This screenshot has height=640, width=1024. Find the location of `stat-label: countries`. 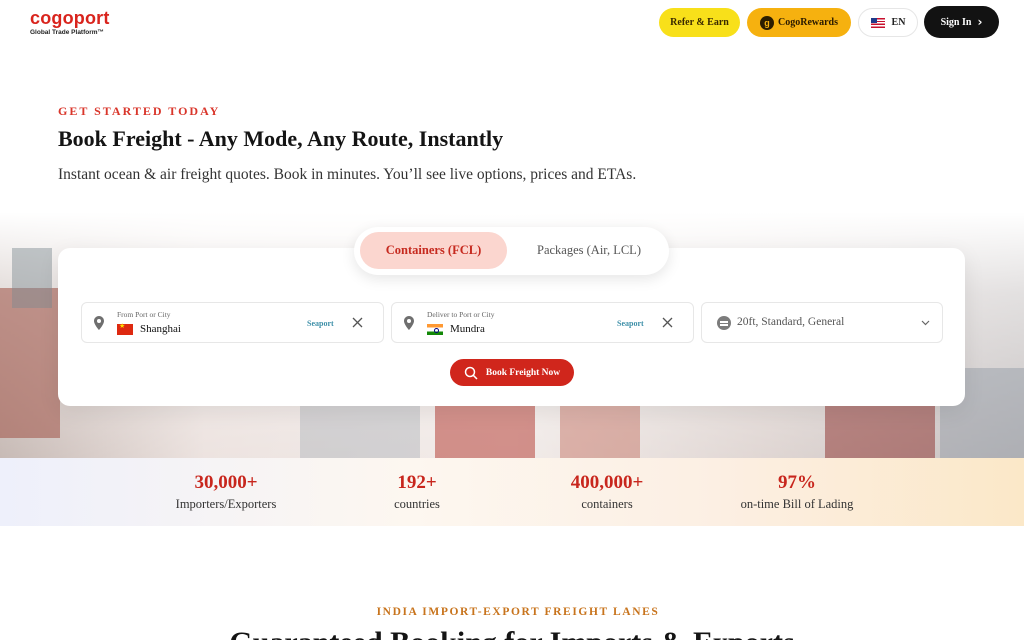

stat-label: countries is located at coordinates (417, 504).